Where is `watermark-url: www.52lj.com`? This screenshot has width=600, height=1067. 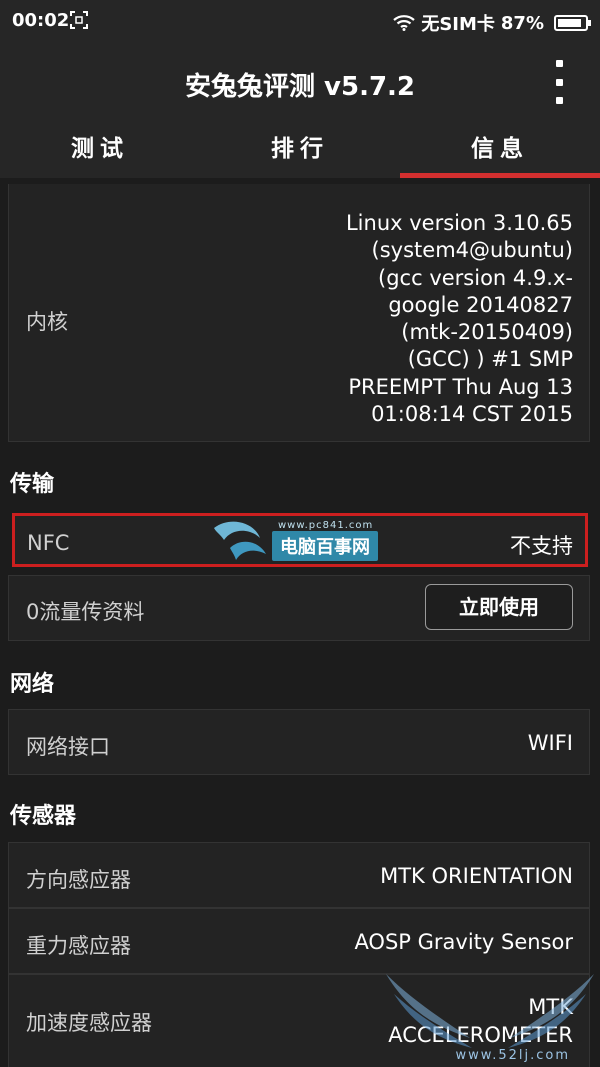 watermark-url: www.52lj.com is located at coordinates (512, 1055).